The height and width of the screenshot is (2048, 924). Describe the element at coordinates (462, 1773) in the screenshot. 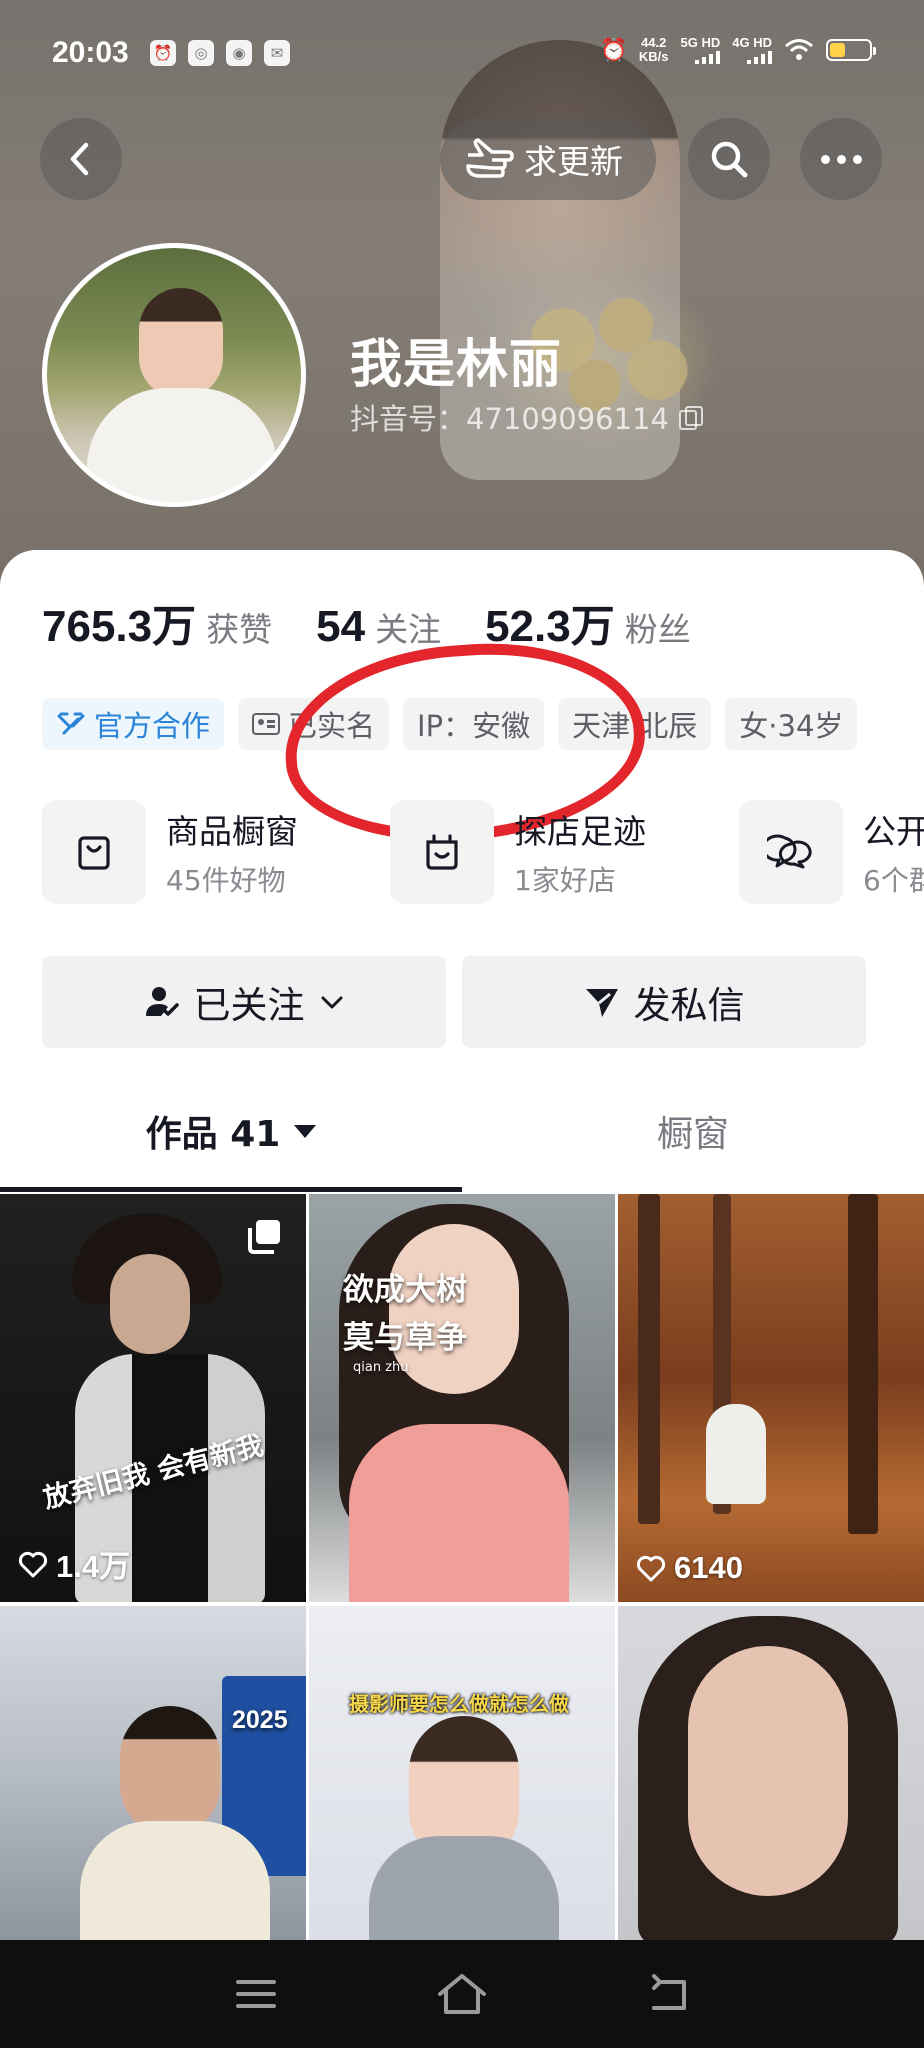

I see `video-thumbnail: 摄影师要怎么做就怎么做` at that location.